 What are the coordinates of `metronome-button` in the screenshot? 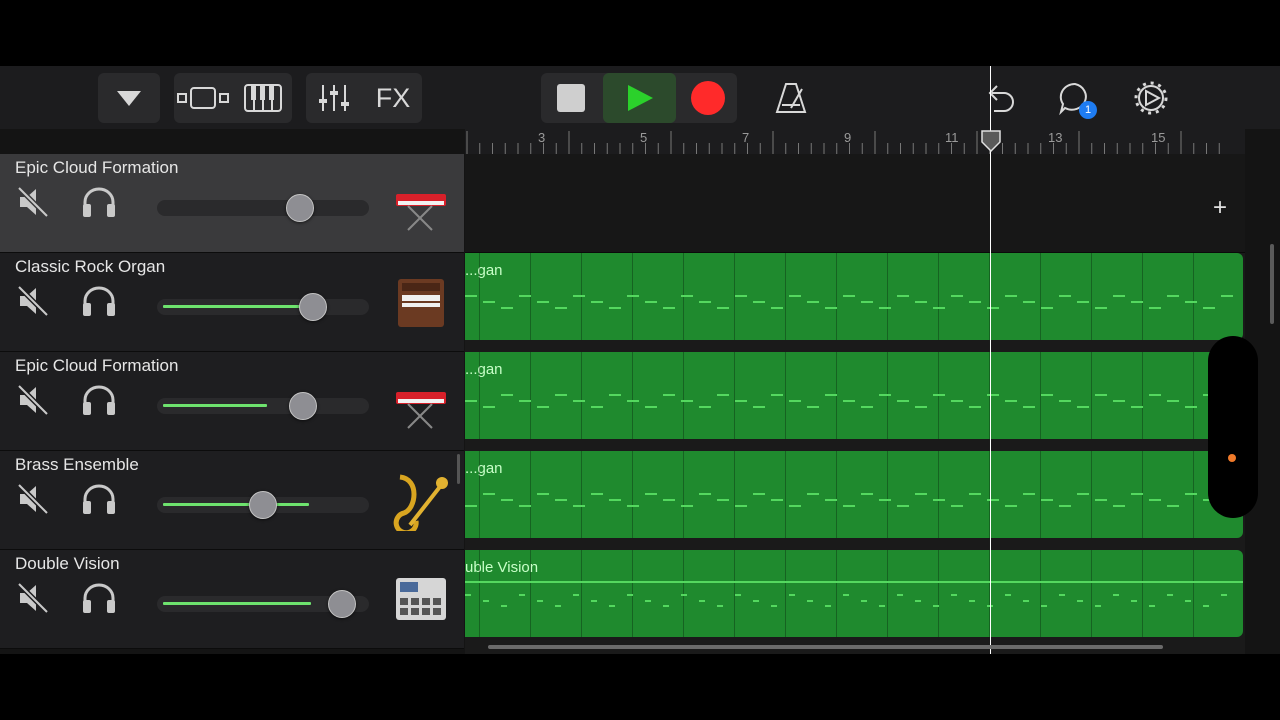 It's located at (791, 98).